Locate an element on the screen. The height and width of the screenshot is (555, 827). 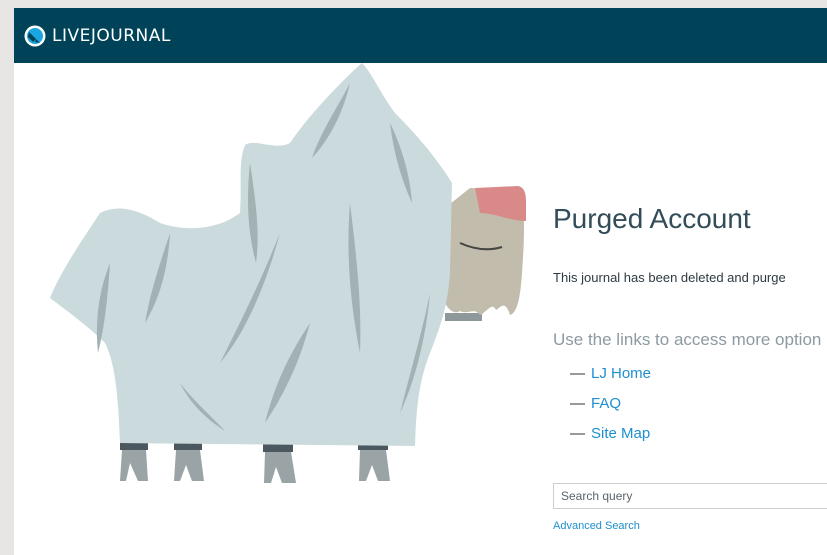
link-item-lj-home: — LJ Home is located at coordinates (610, 380).